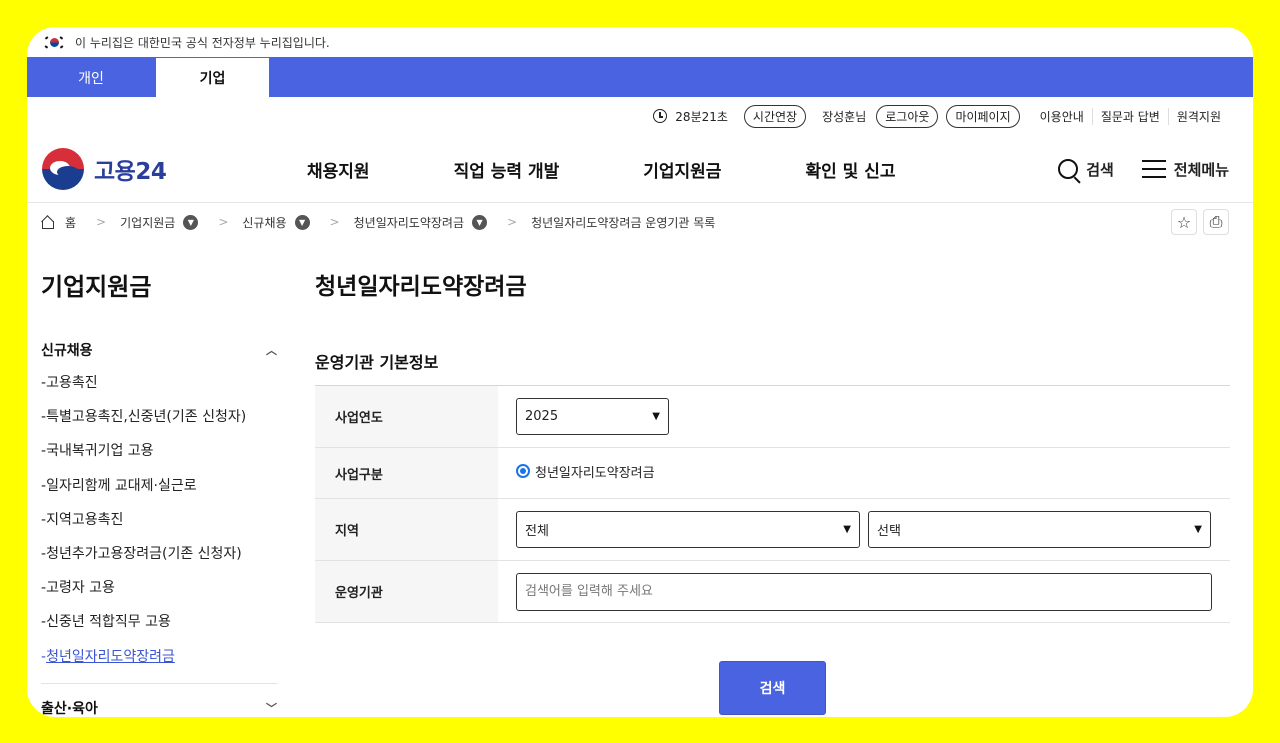  I want to click on region-label: 지역, so click(406, 529).